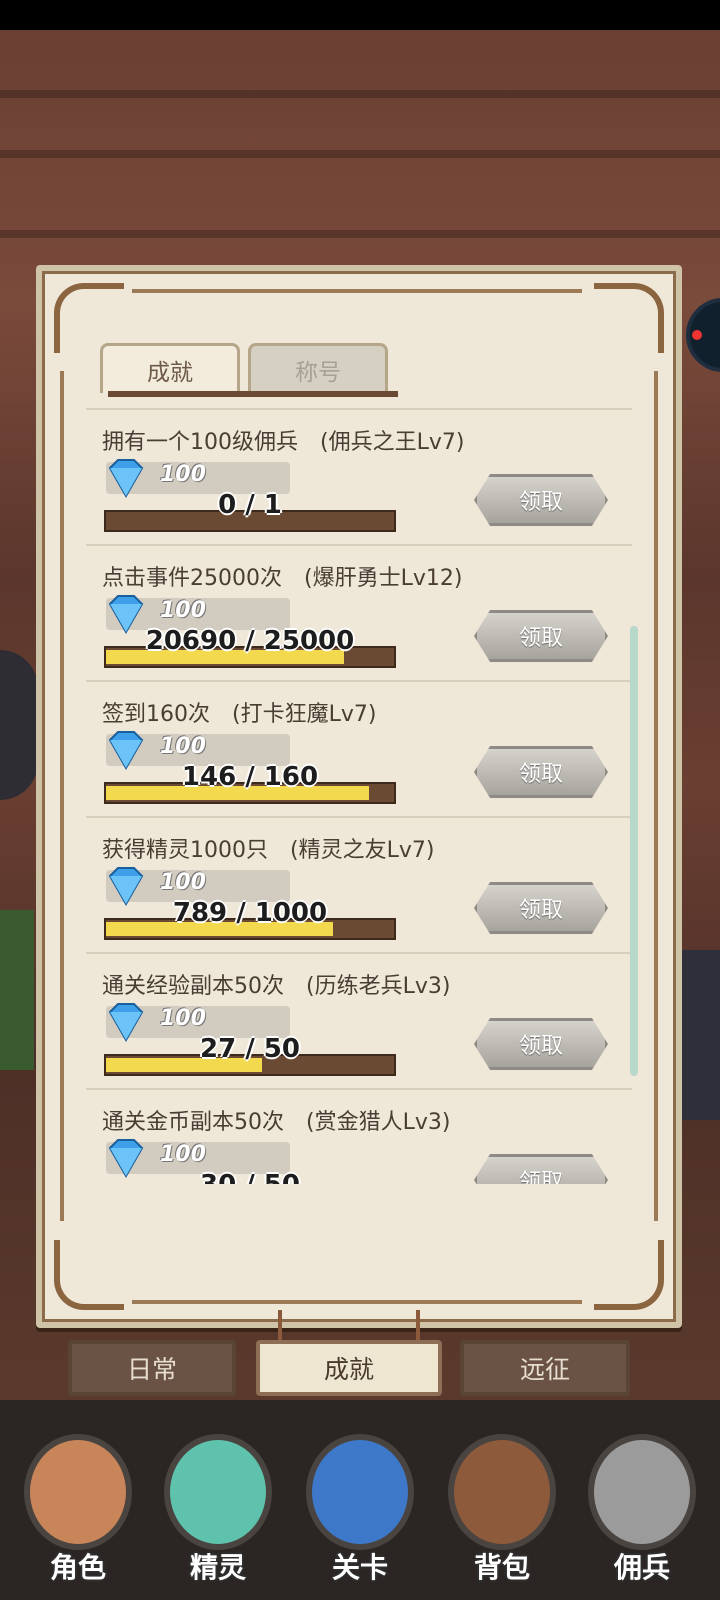  What do you see at coordinates (359, 1020) in the screenshot?
I see `achievement-row: 通关经验副本50次 (历练老兵Lv3) 100 27 / 50 领取` at bounding box center [359, 1020].